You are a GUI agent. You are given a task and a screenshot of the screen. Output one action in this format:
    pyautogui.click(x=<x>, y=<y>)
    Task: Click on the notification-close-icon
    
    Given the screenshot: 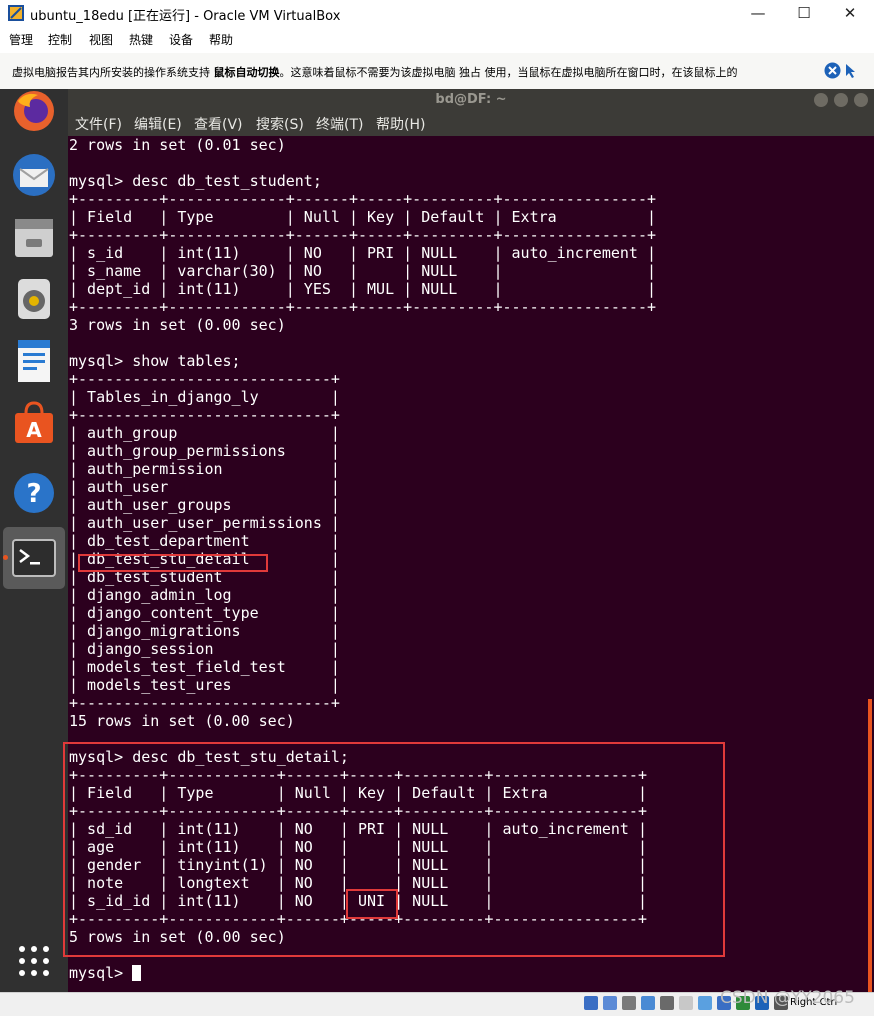 What is the action you would take?
    pyautogui.click(x=832, y=70)
    